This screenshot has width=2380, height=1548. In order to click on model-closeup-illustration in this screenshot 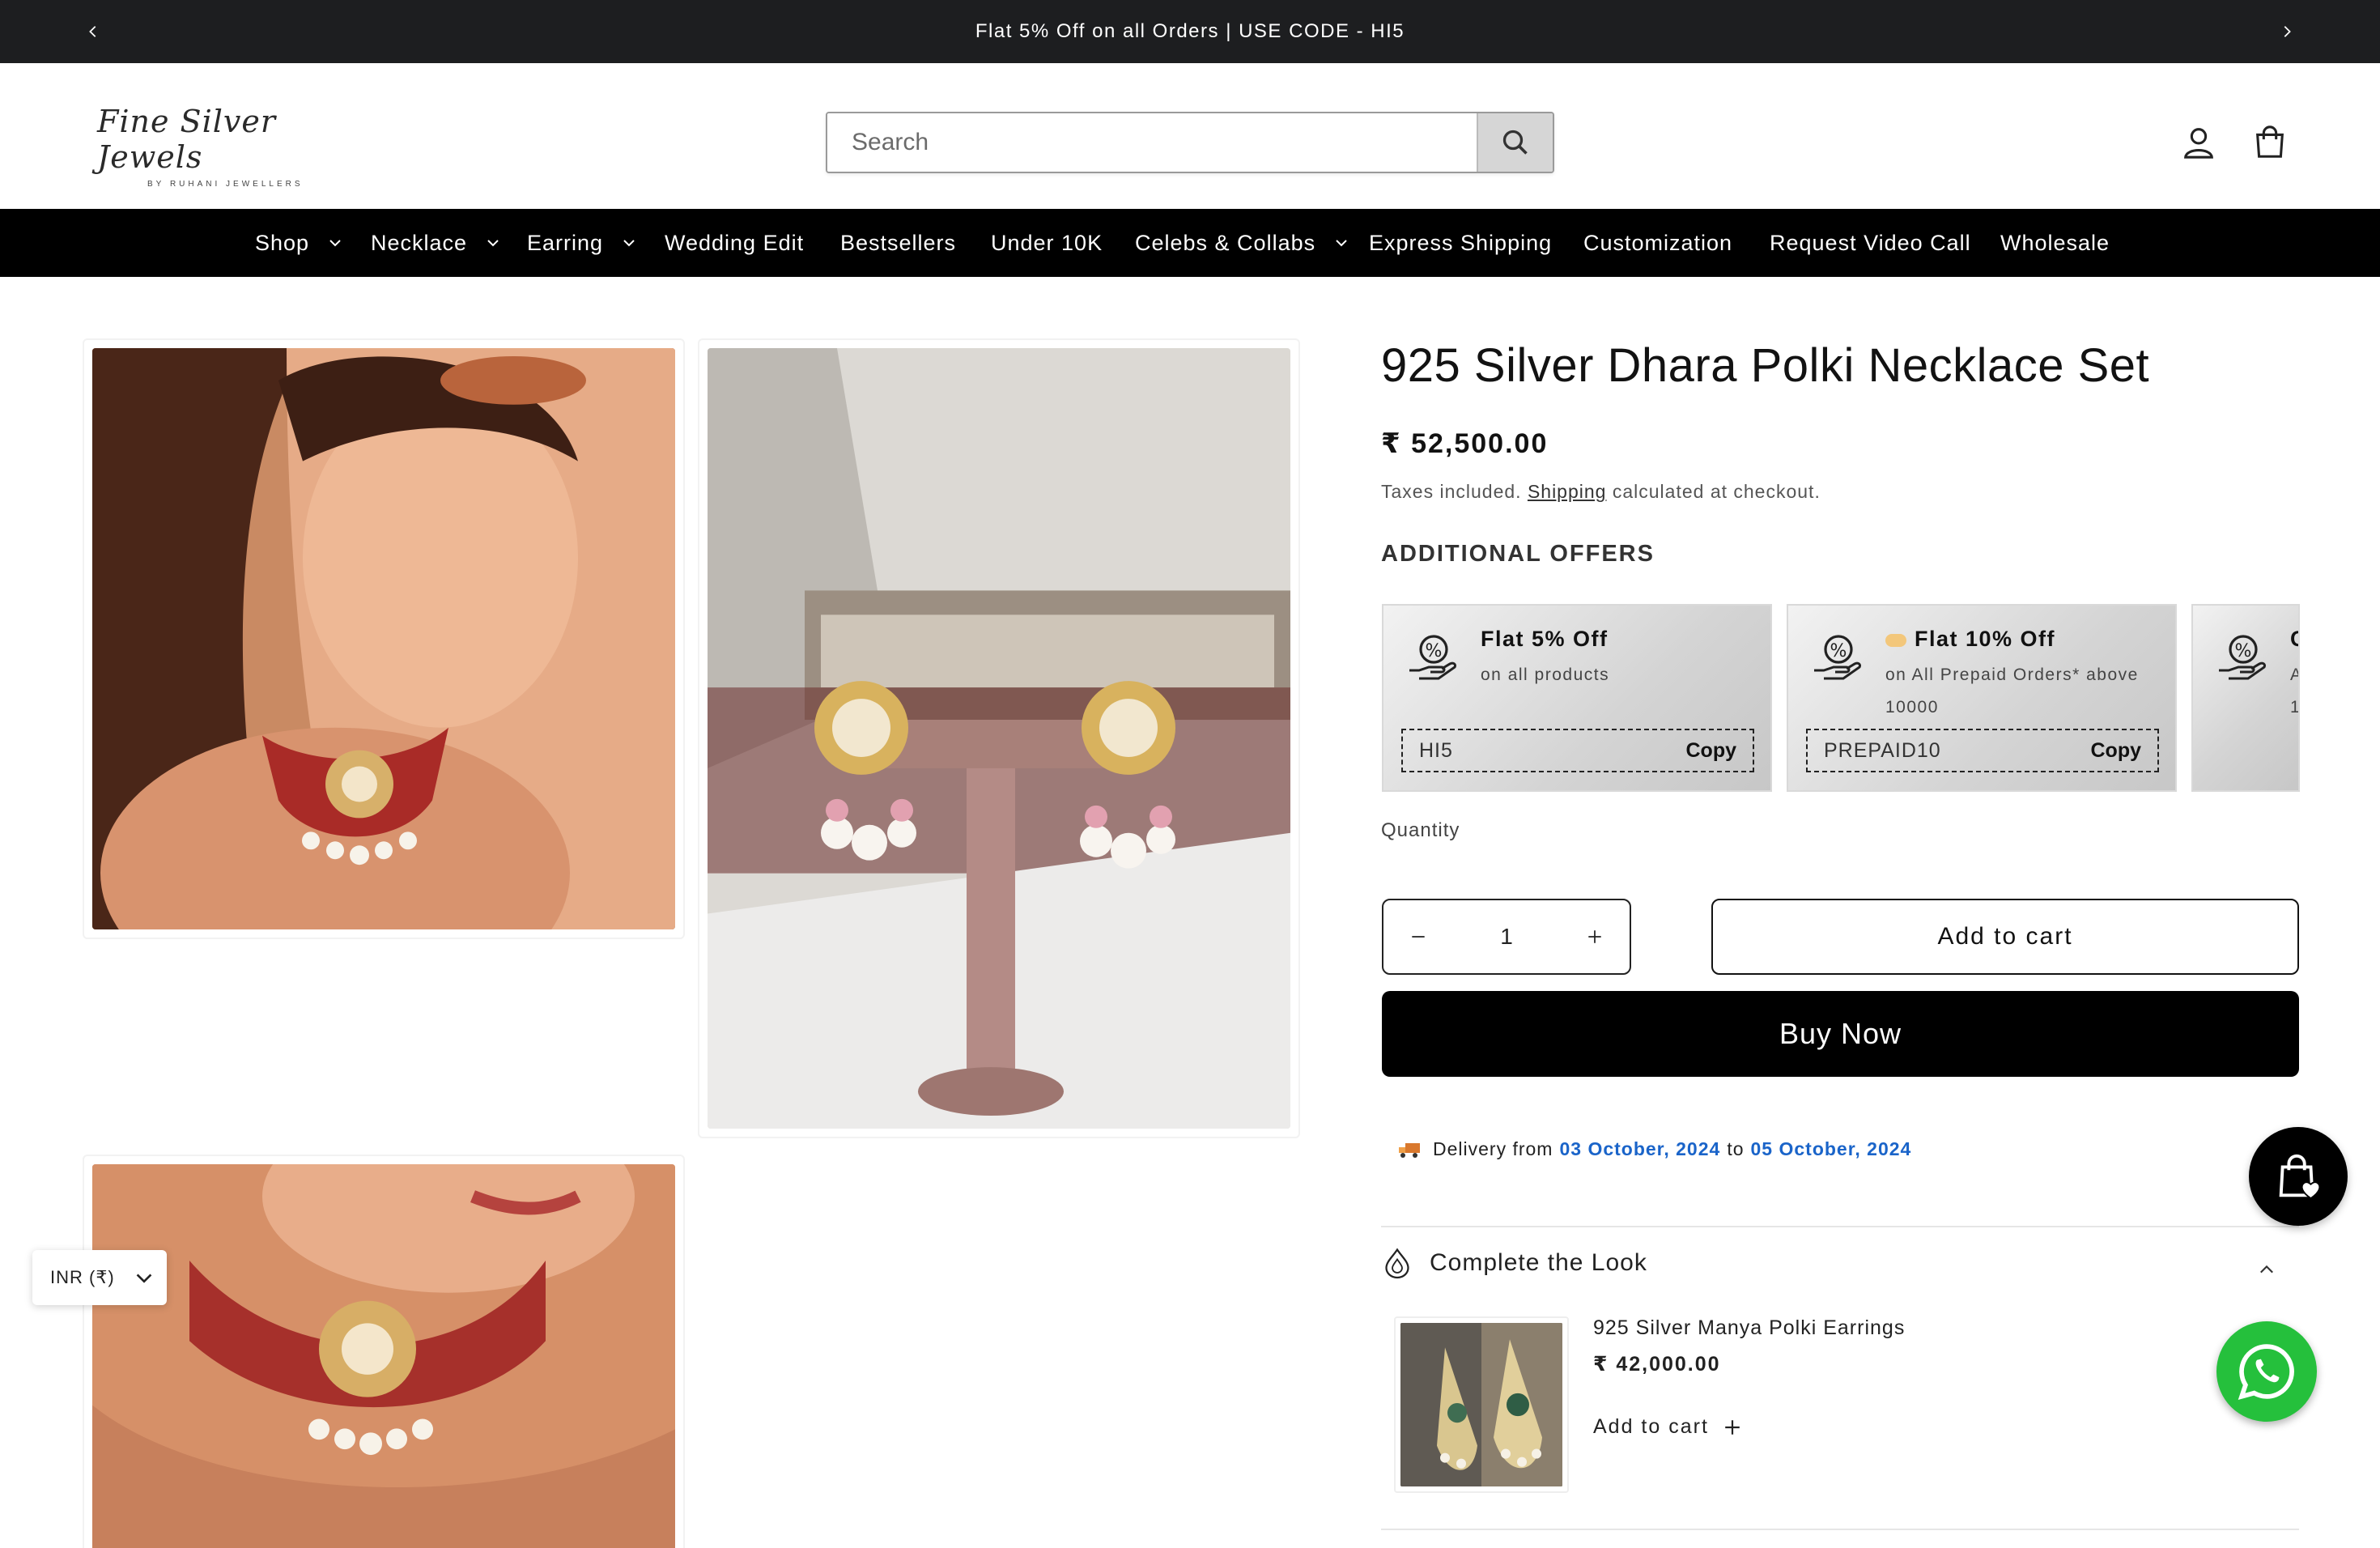, I will do `click(383, 1356)`.